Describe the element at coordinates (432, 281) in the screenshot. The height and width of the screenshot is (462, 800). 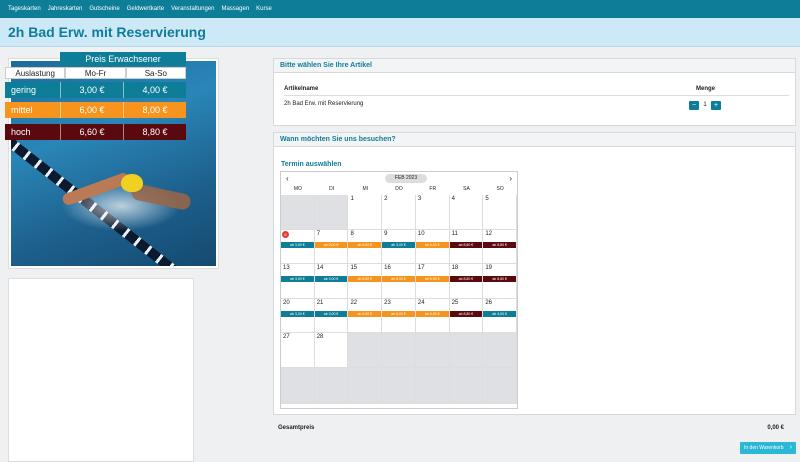
I see `day-cell: 17 ab 6,00 €` at that location.